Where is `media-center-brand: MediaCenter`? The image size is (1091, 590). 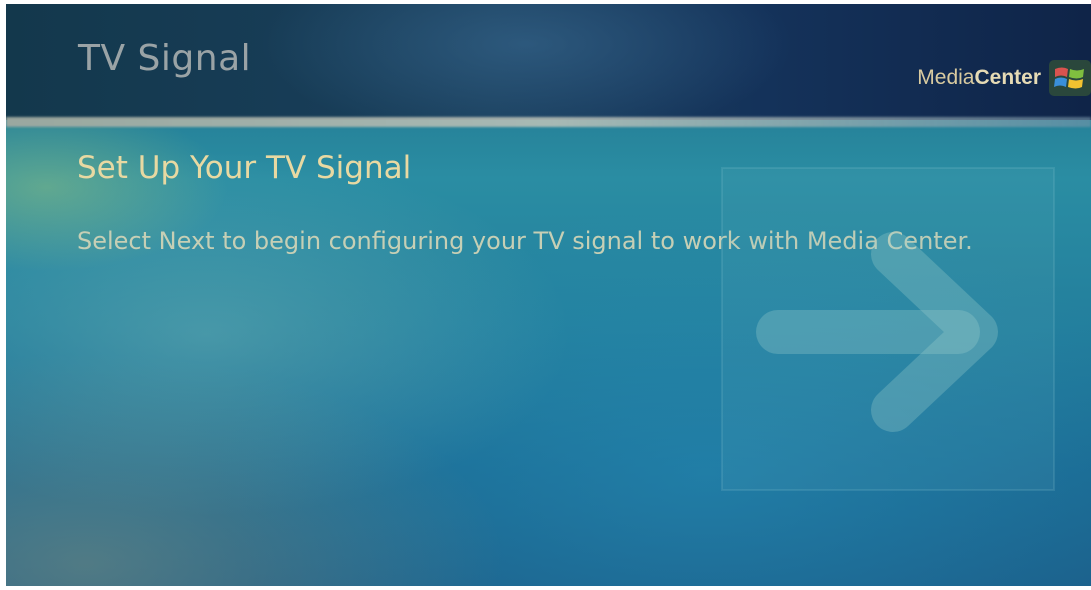
media-center-brand: MediaCenter is located at coordinates (979, 78).